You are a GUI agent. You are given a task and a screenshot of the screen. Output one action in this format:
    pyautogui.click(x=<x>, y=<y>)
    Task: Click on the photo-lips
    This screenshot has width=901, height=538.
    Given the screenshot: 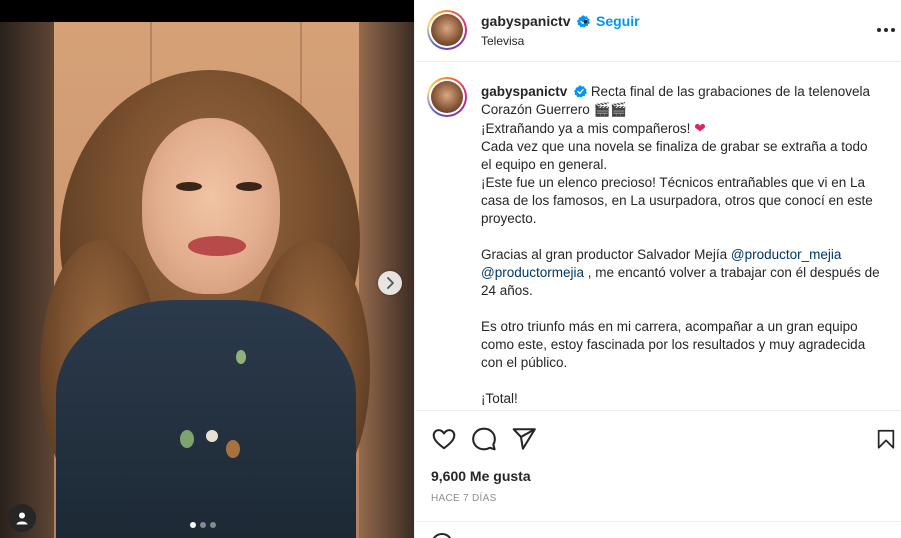 What is the action you would take?
    pyautogui.click(x=217, y=246)
    